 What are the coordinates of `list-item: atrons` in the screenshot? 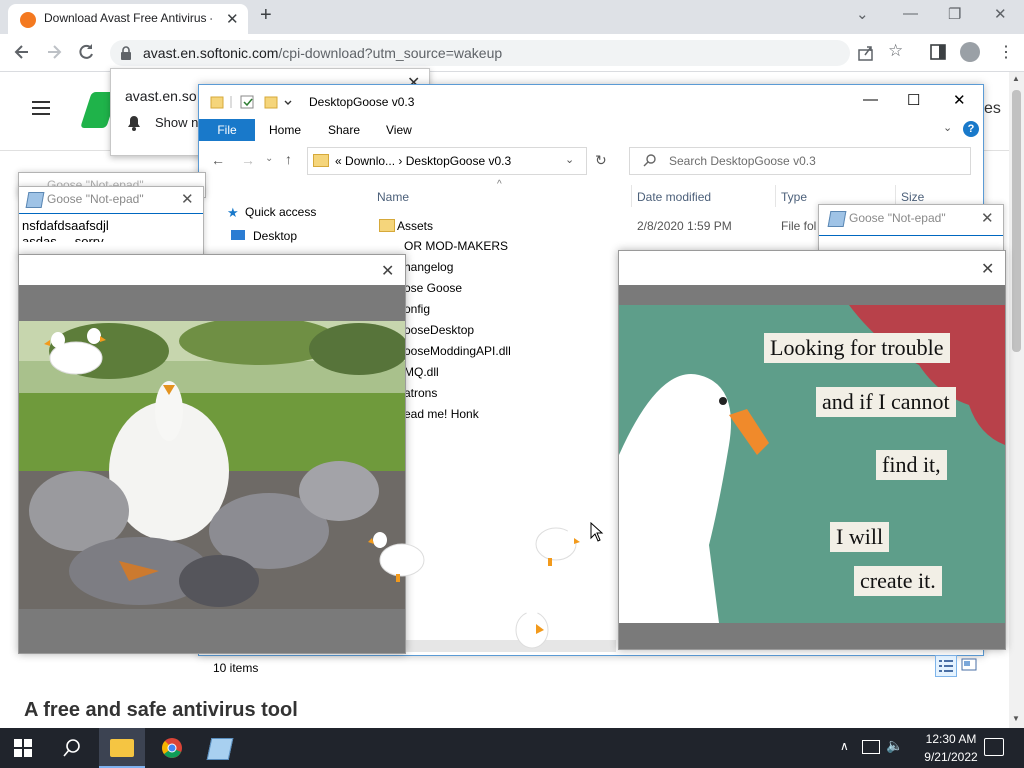 It's located at (420, 393).